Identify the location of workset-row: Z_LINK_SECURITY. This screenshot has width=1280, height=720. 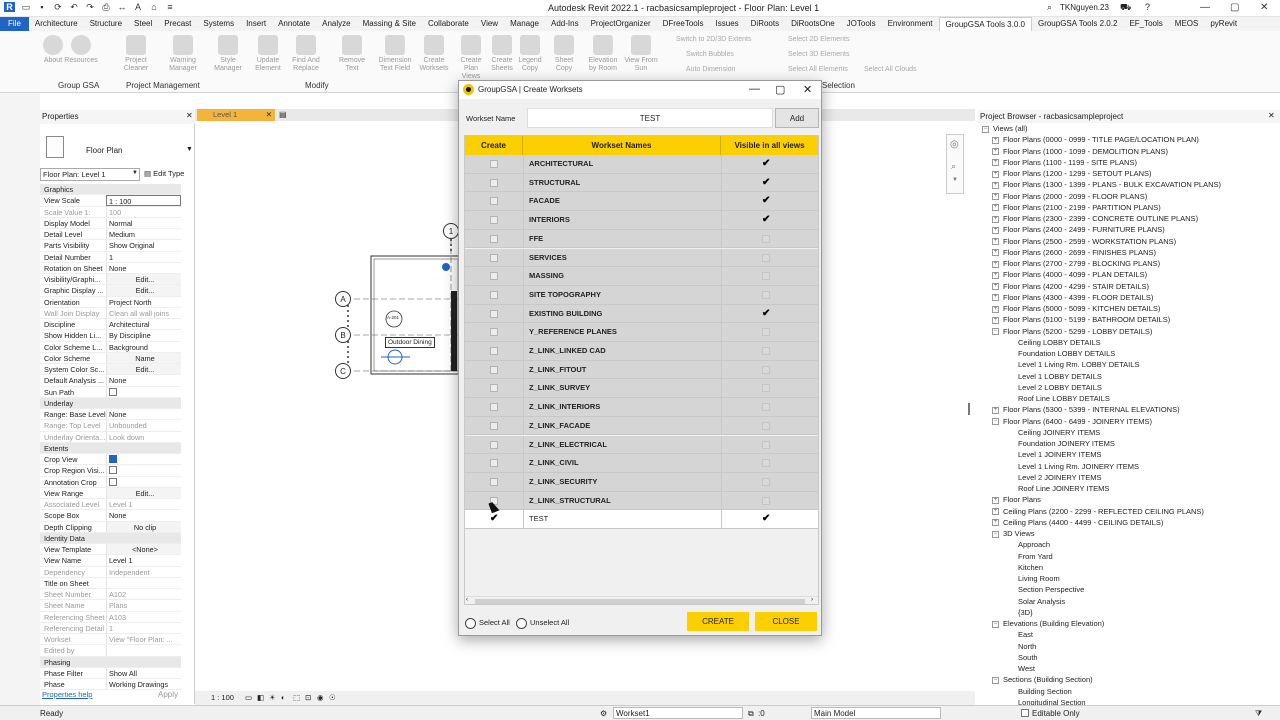
(641, 482).